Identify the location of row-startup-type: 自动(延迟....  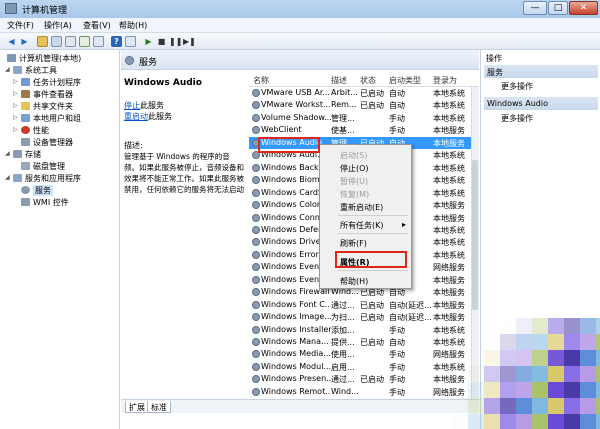
(410, 305).